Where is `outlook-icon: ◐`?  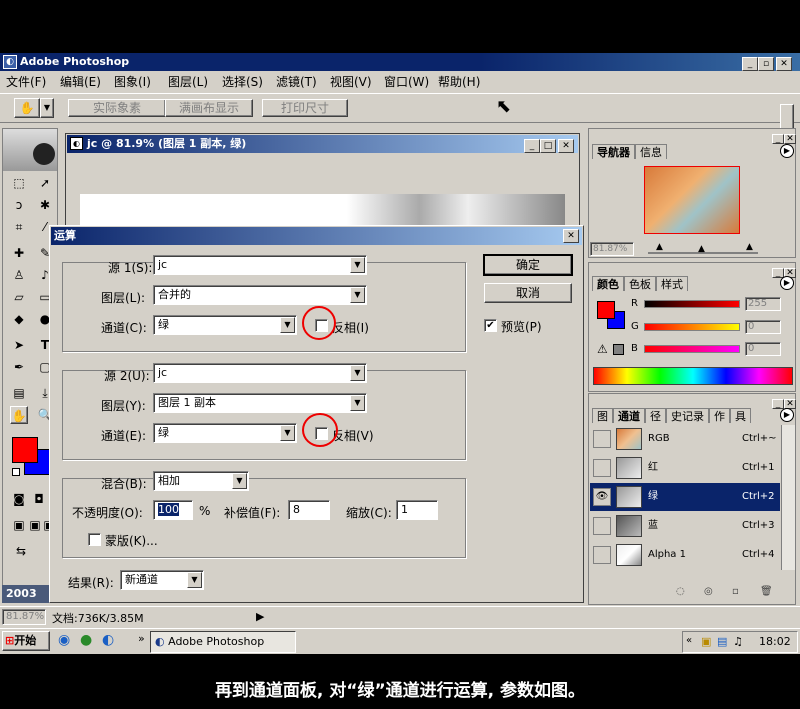
outlook-icon: ◐ is located at coordinates (108, 640).